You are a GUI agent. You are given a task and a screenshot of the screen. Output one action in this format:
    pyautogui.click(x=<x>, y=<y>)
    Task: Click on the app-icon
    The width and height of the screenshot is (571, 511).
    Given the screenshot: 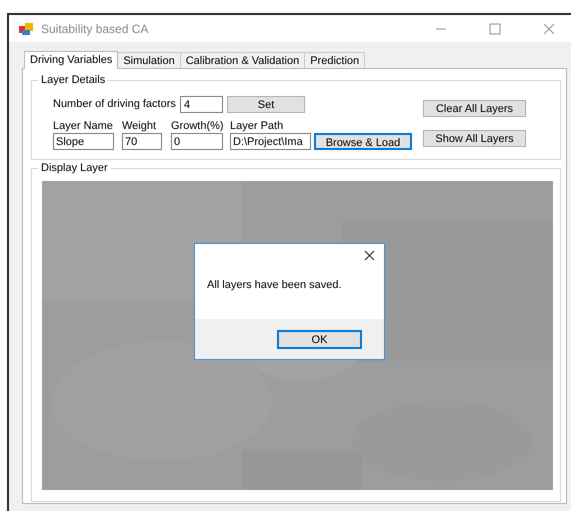 What is the action you would take?
    pyautogui.click(x=26, y=28)
    